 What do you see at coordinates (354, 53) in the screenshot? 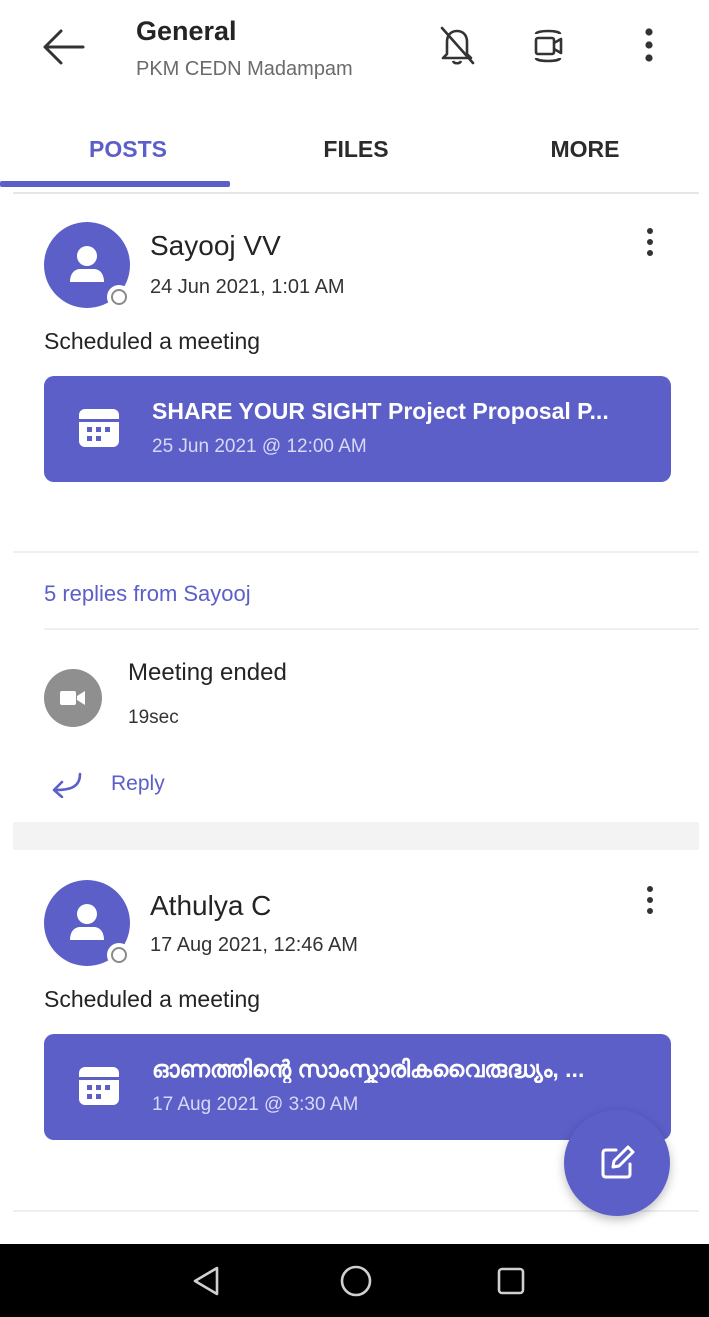
I see `channel-header: General PKM CEDN Madampam` at bounding box center [354, 53].